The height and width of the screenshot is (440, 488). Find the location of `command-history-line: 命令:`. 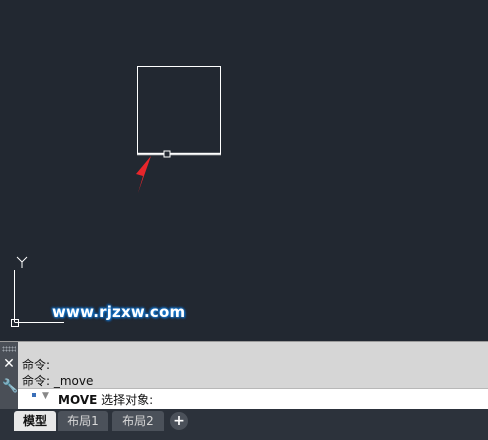

command-history-line: 命令: is located at coordinates (36, 365).